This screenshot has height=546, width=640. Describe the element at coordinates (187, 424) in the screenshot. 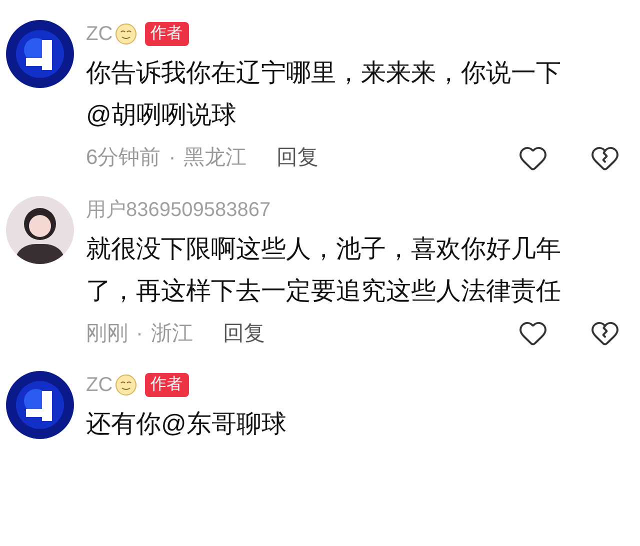

I see `comment-text: 还有你@东哥聊球` at that location.